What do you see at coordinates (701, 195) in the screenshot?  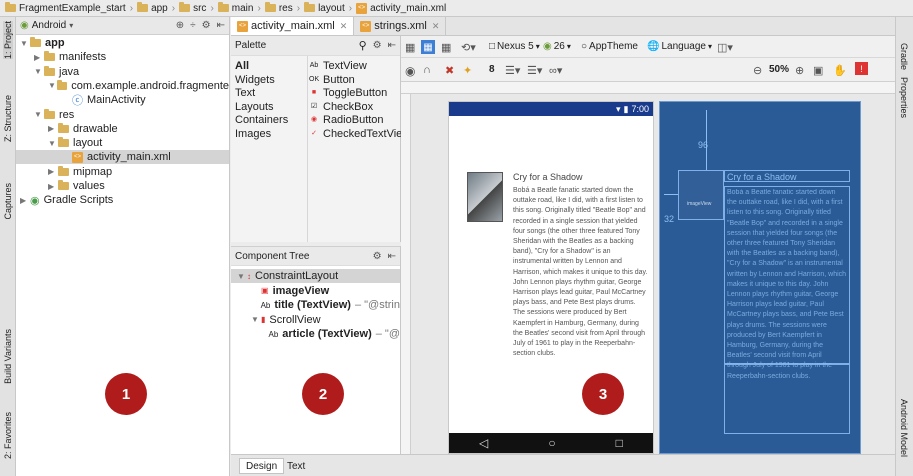 I see `blueprint-imageview: imageView` at bounding box center [701, 195].